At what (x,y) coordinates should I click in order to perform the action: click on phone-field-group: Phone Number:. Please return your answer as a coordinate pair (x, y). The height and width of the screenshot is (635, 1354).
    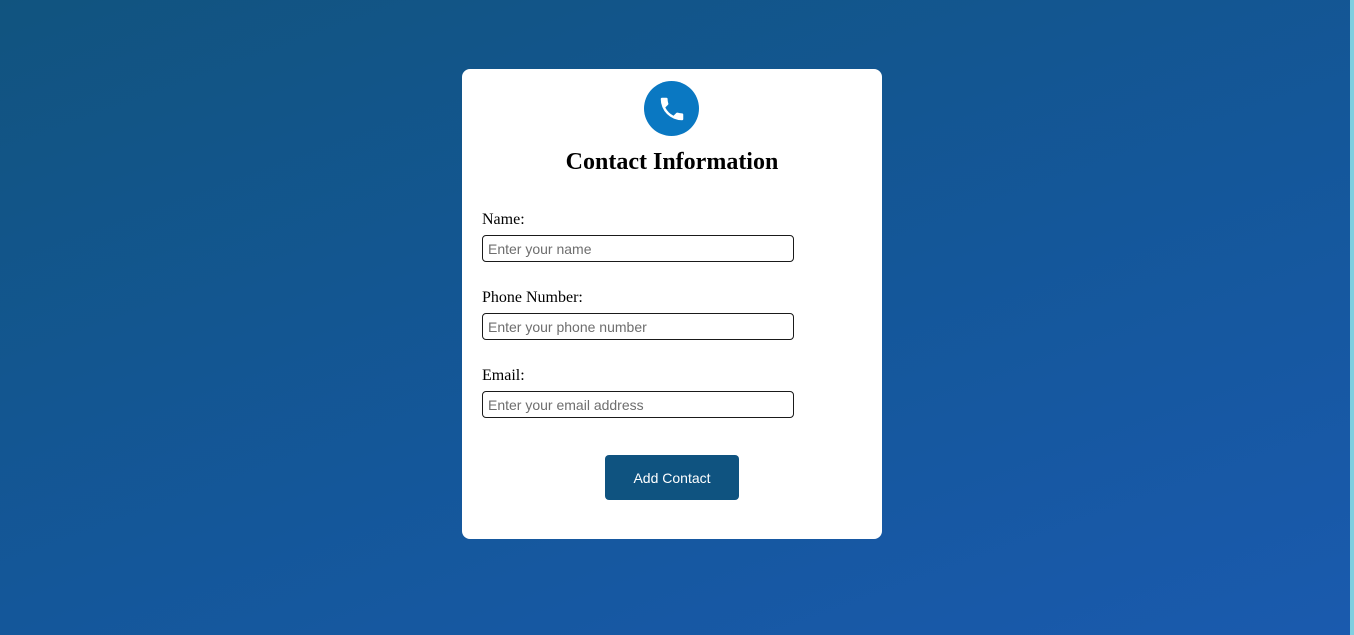
    Looking at the image, I should click on (638, 314).